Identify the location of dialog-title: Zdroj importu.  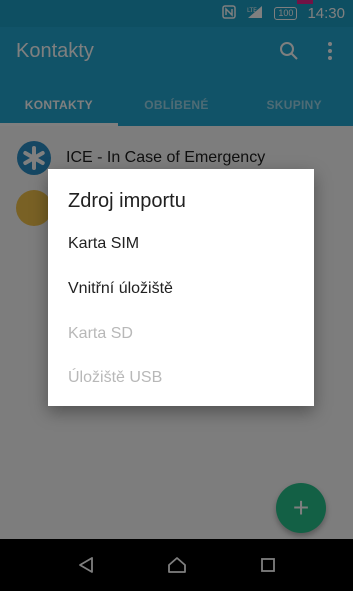
(127, 201).